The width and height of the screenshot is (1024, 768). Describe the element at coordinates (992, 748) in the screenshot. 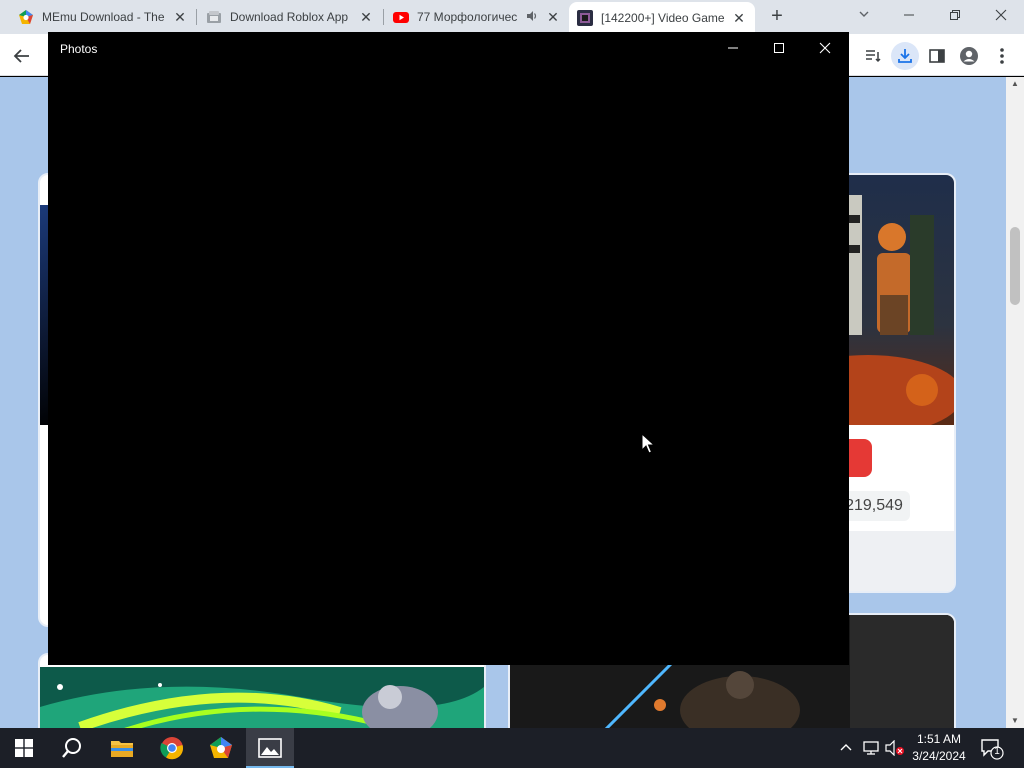

I see `action-center-button: 1` at that location.